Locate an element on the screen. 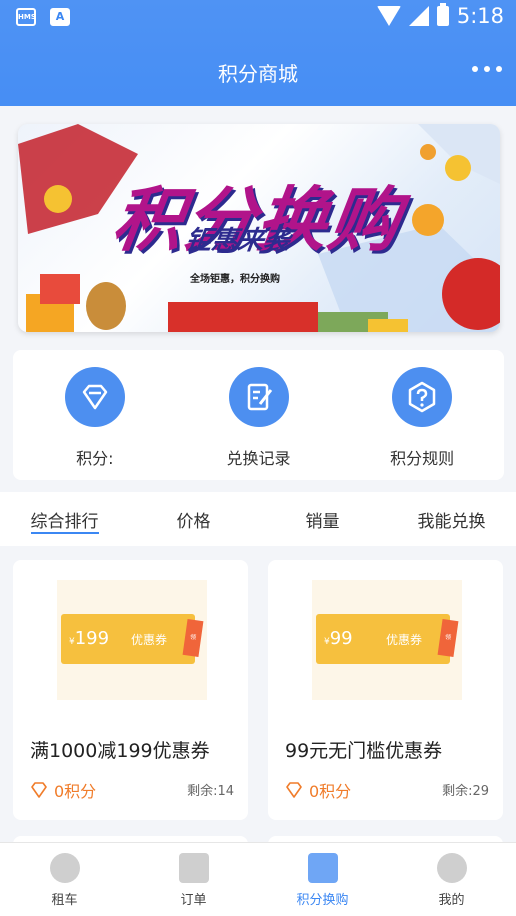 Image resolution: width=516 pixels, height=916 pixels. question-shield-icon is located at coordinates (422, 397).